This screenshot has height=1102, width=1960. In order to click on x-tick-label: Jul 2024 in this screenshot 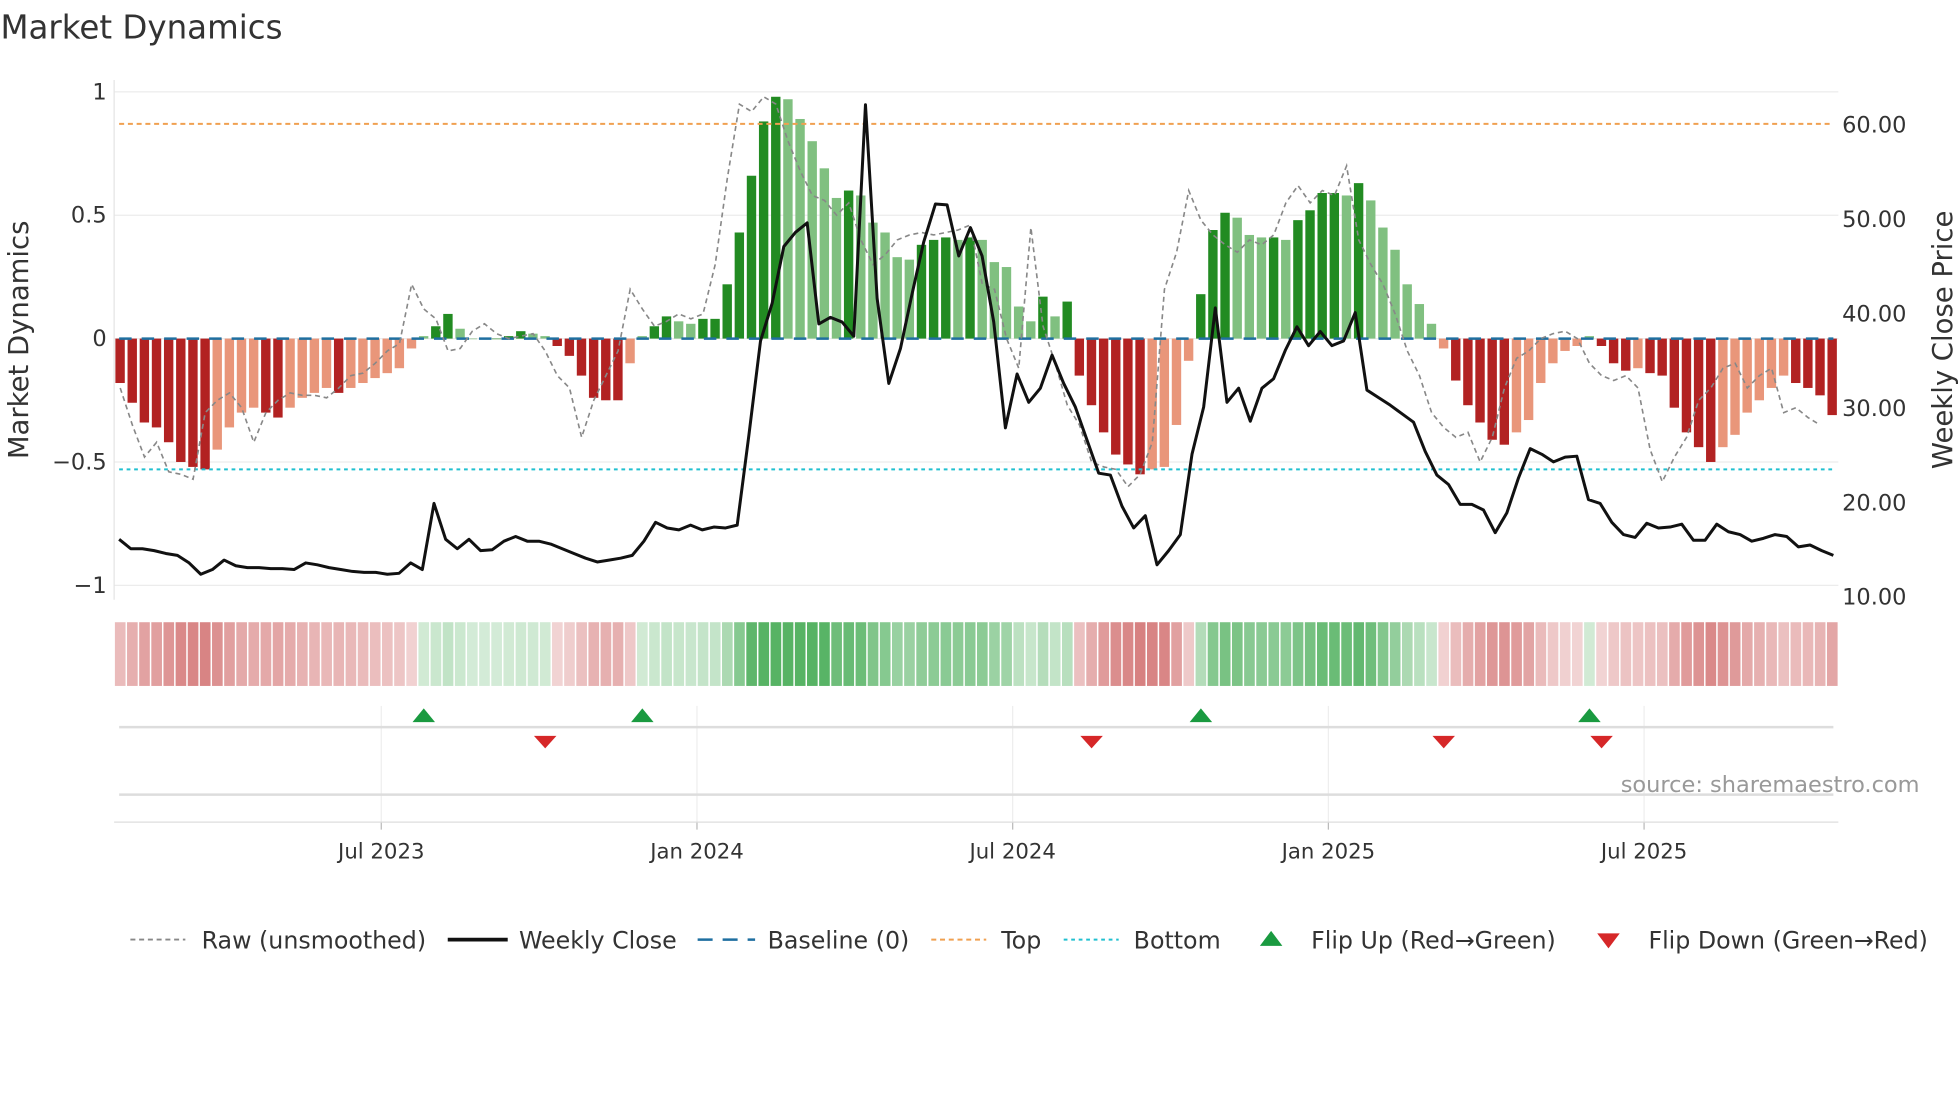, I will do `click(1011, 851)`.